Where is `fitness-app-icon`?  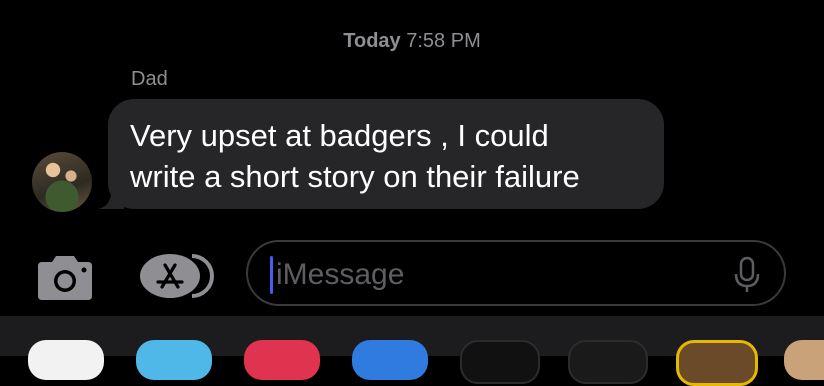 fitness-app-icon is located at coordinates (608, 362).